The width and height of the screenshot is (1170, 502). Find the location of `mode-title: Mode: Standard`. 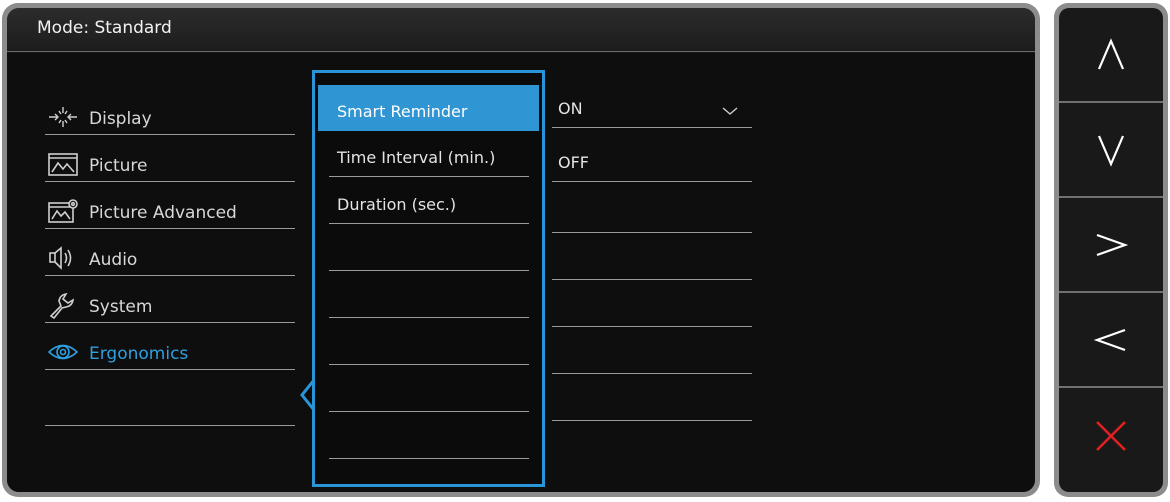

mode-title: Mode: Standard is located at coordinates (104, 28).